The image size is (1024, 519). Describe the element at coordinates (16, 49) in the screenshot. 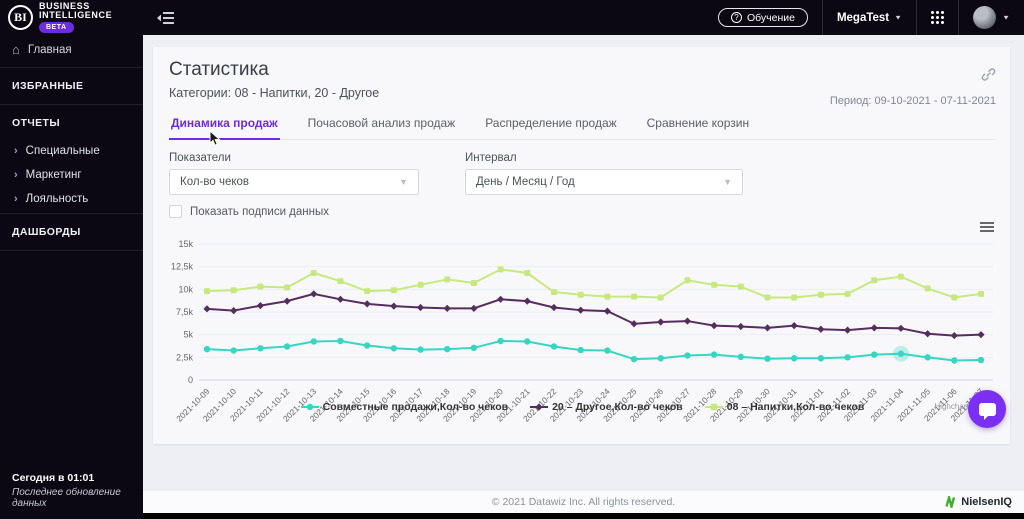

I see `home-icon: ⌂` at that location.